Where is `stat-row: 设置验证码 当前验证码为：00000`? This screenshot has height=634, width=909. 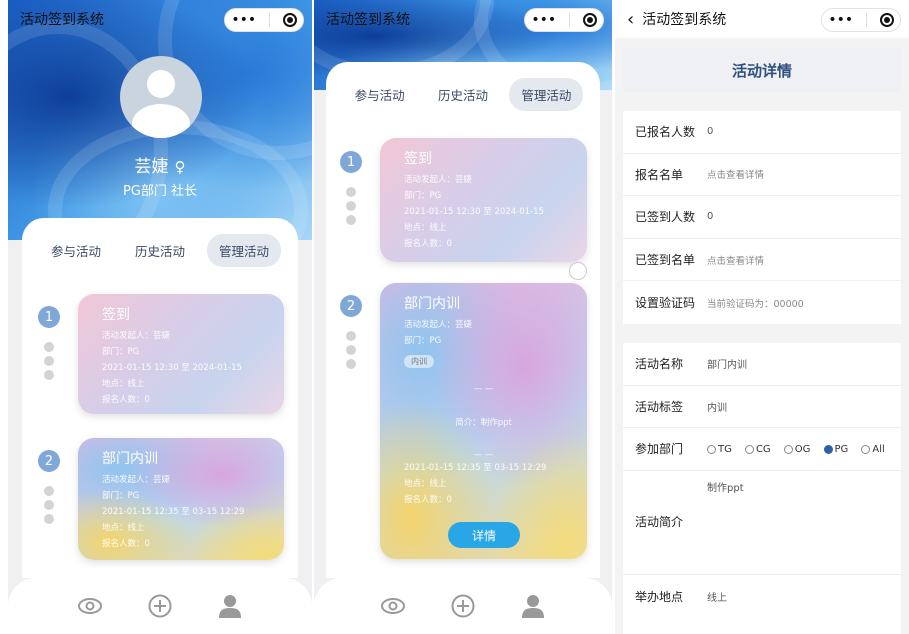 stat-row: 设置验证码 当前验证码为：00000 is located at coordinates (762, 302).